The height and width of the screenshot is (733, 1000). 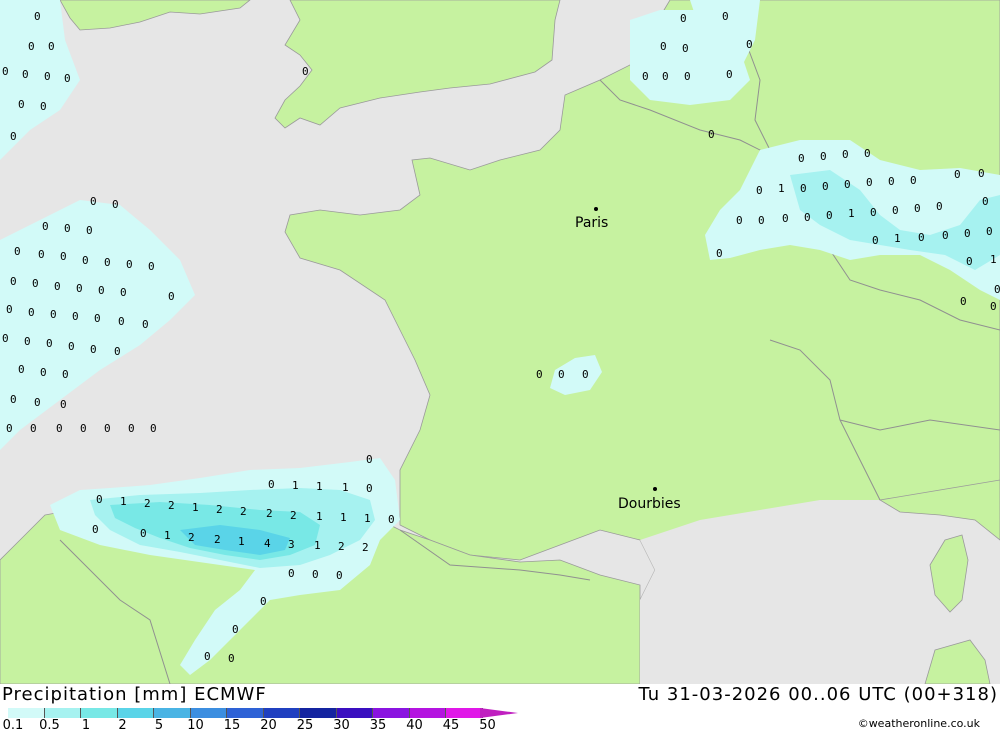 What do you see at coordinates (655, 489) in the screenshot?
I see `city-marker` at bounding box center [655, 489].